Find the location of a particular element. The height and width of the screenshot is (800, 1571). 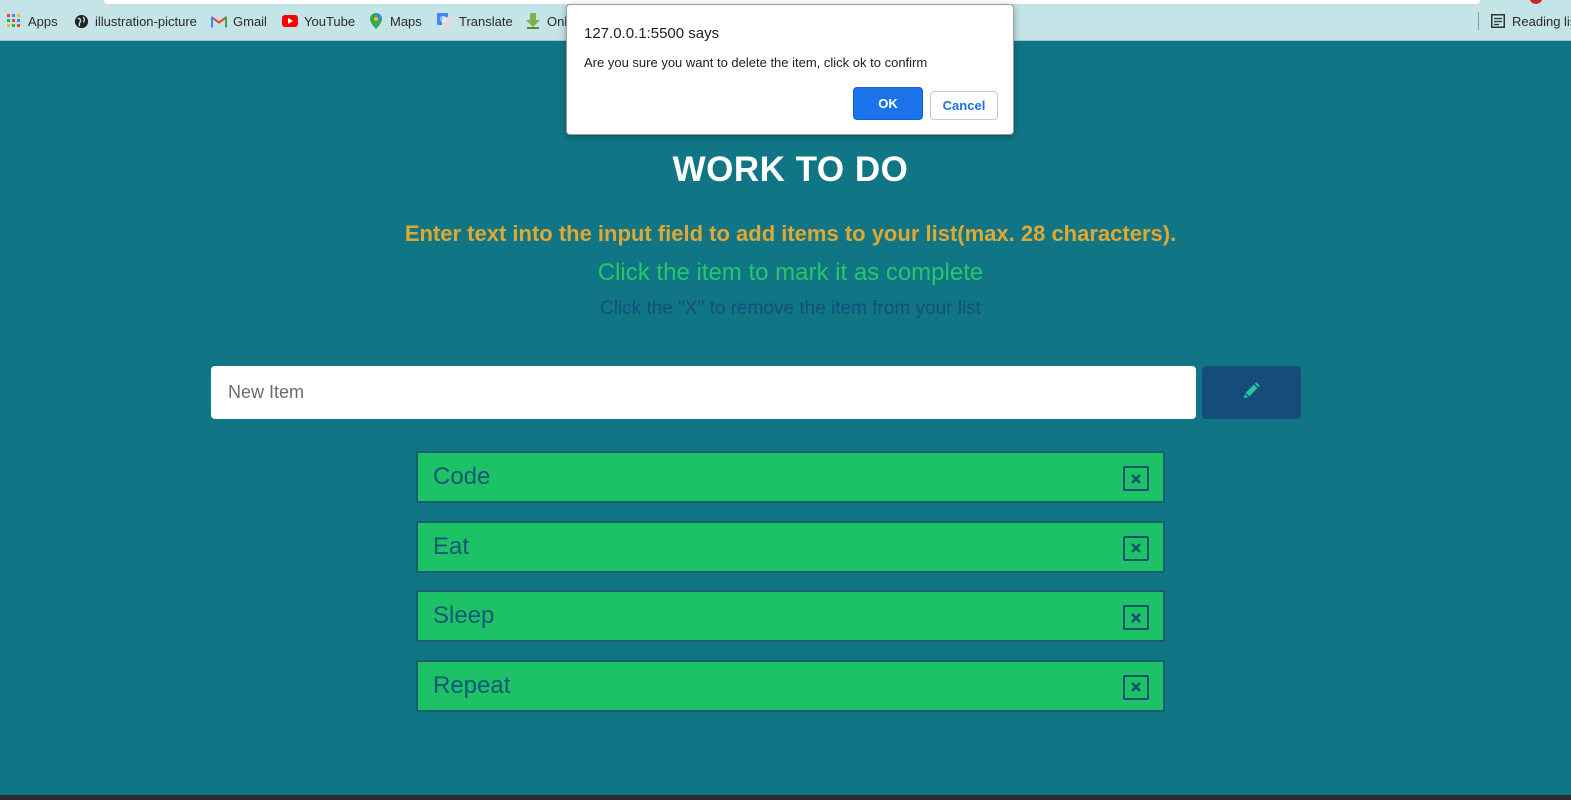

bookmark-illustration-picture: illustration-picture is located at coordinates (135, 21).